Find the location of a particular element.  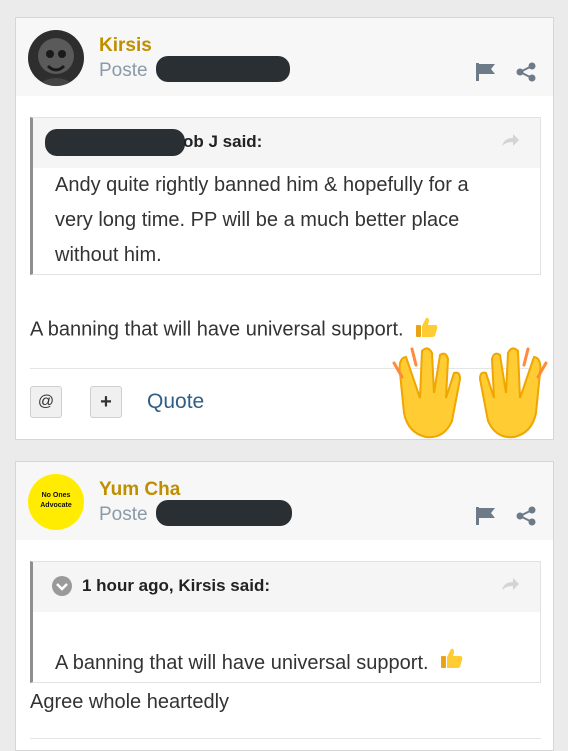

quote-attribution: ob J said: is located at coordinates (223, 141).